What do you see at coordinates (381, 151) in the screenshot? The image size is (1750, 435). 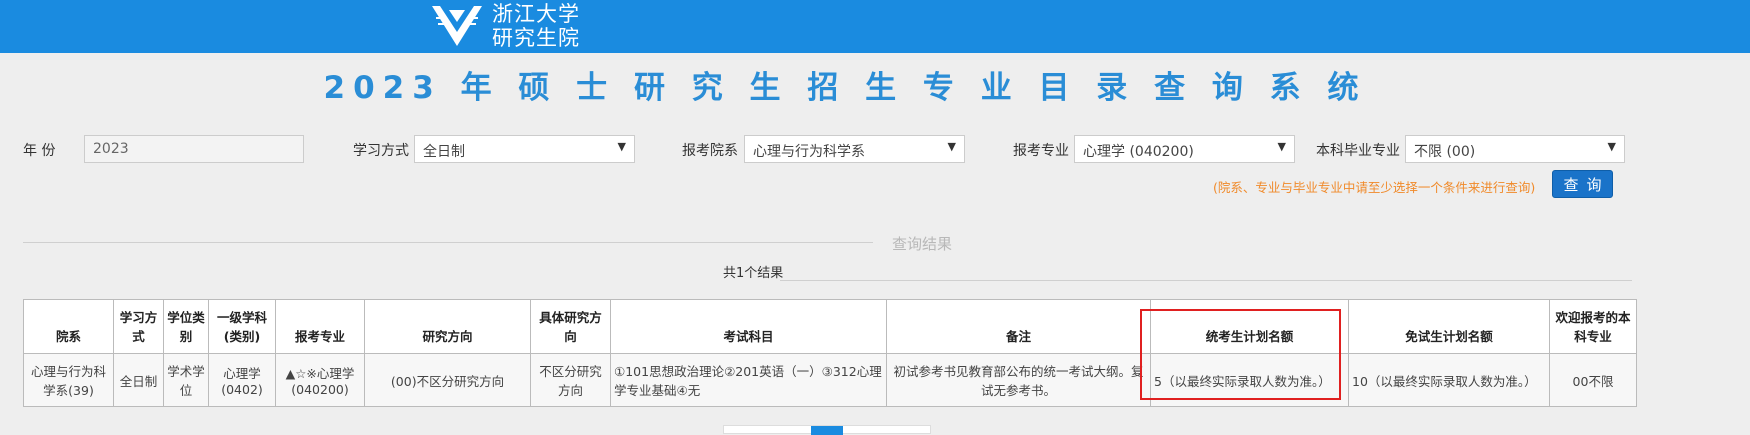 I see `study-mode-label: 学习方式` at bounding box center [381, 151].